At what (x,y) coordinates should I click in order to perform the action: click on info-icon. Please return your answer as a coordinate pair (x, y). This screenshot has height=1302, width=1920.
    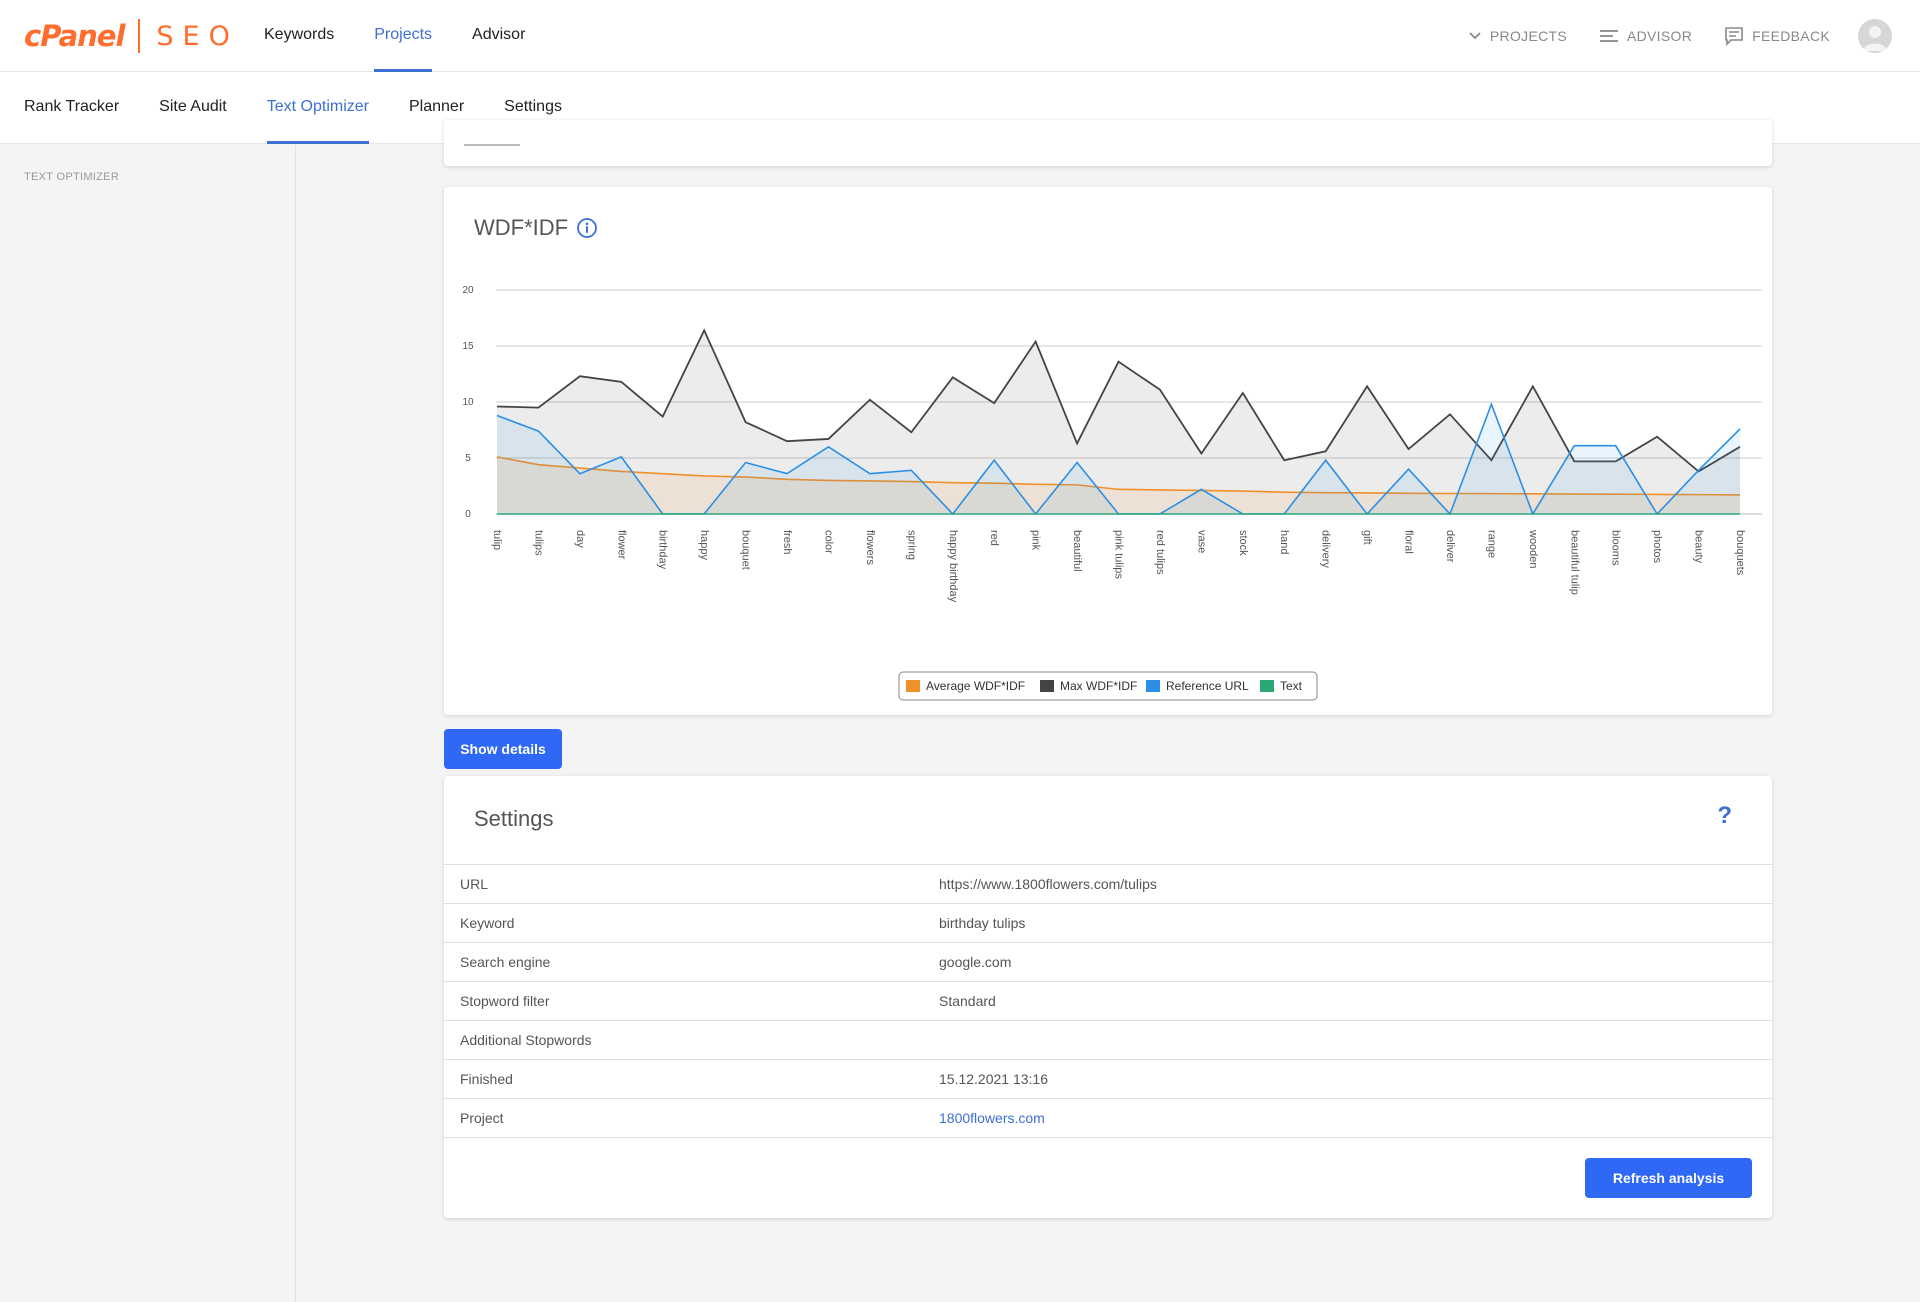
    Looking at the image, I should click on (587, 228).